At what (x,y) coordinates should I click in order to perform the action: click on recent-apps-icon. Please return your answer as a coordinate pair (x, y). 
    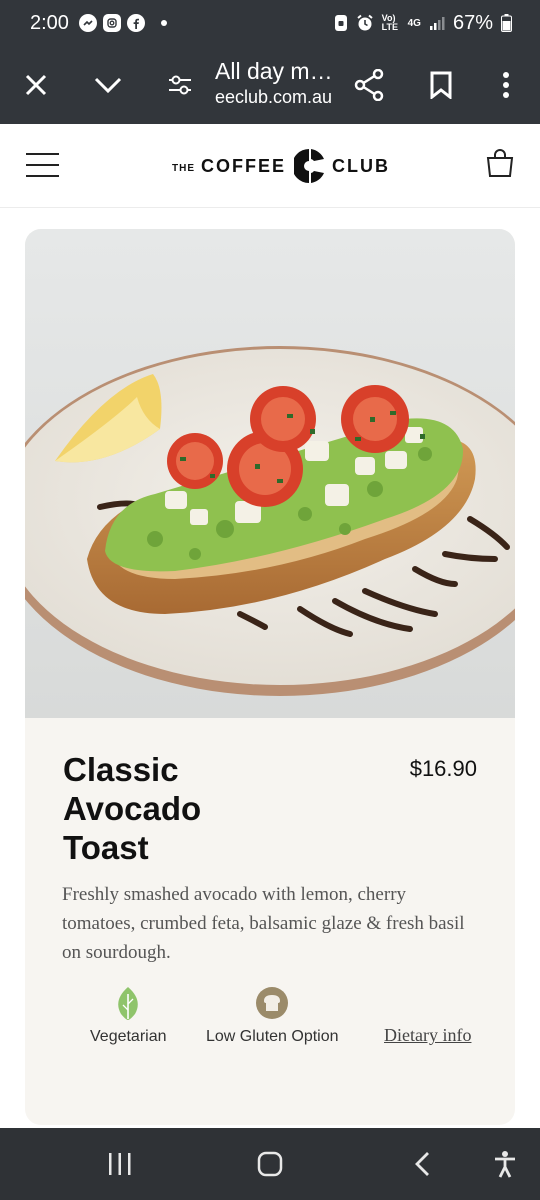
    Looking at the image, I should click on (120, 1164).